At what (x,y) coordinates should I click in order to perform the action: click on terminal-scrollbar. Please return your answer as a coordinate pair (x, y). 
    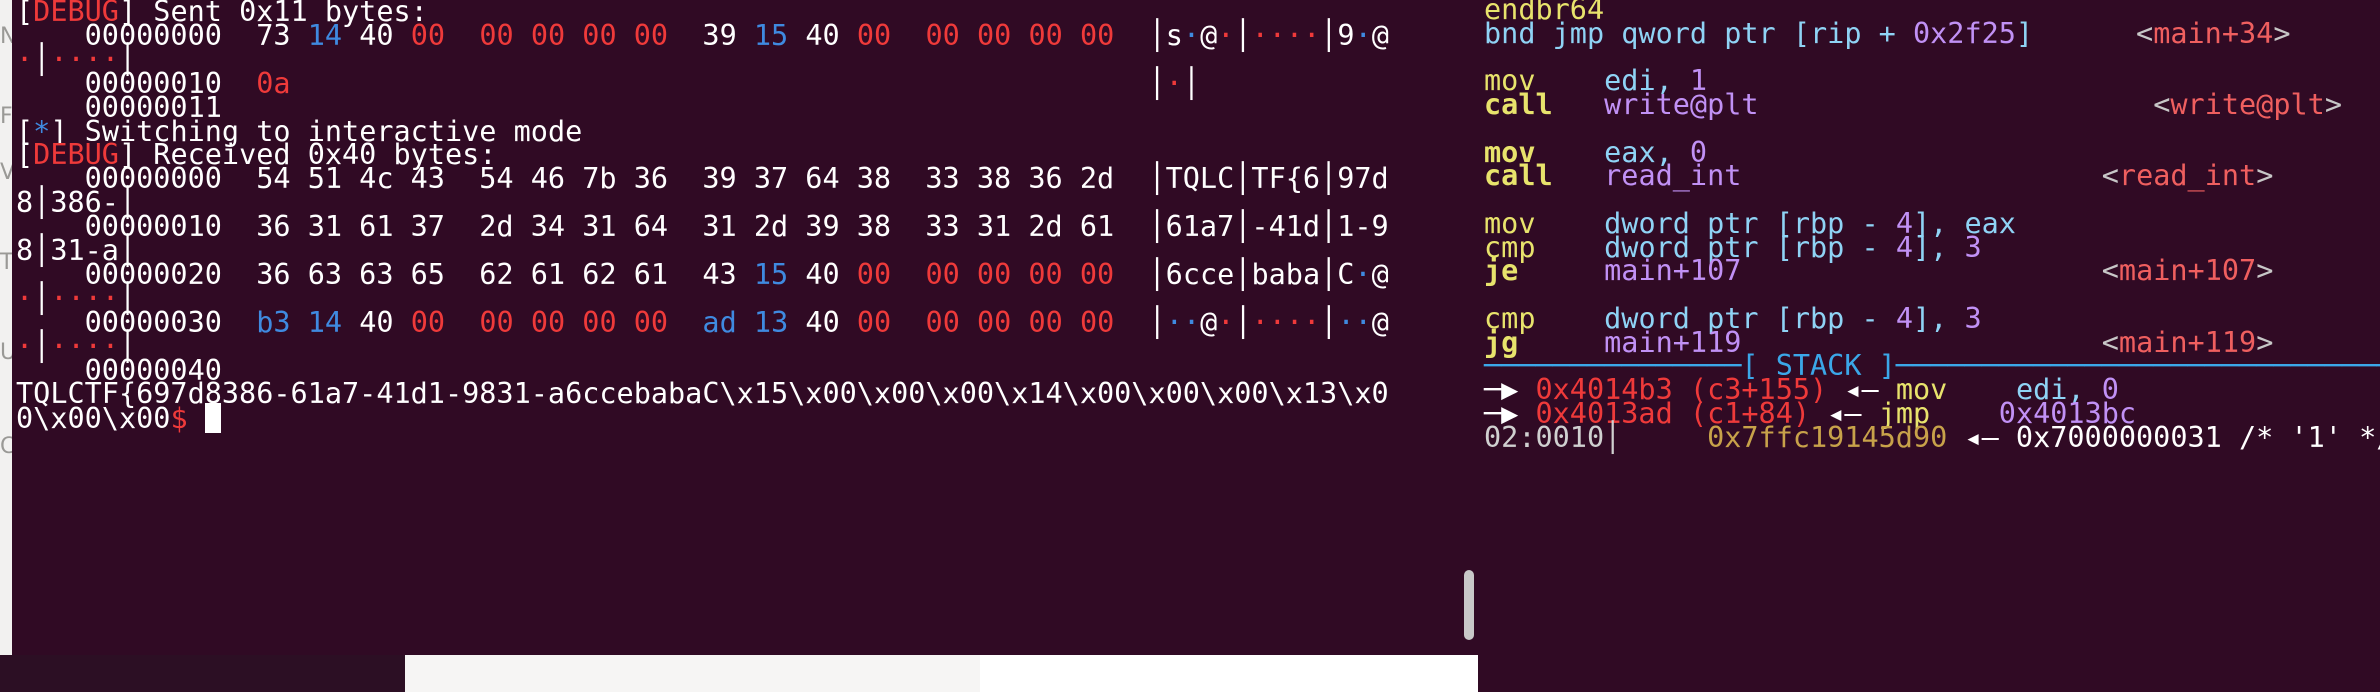
    Looking at the image, I should click on (1469, 605).